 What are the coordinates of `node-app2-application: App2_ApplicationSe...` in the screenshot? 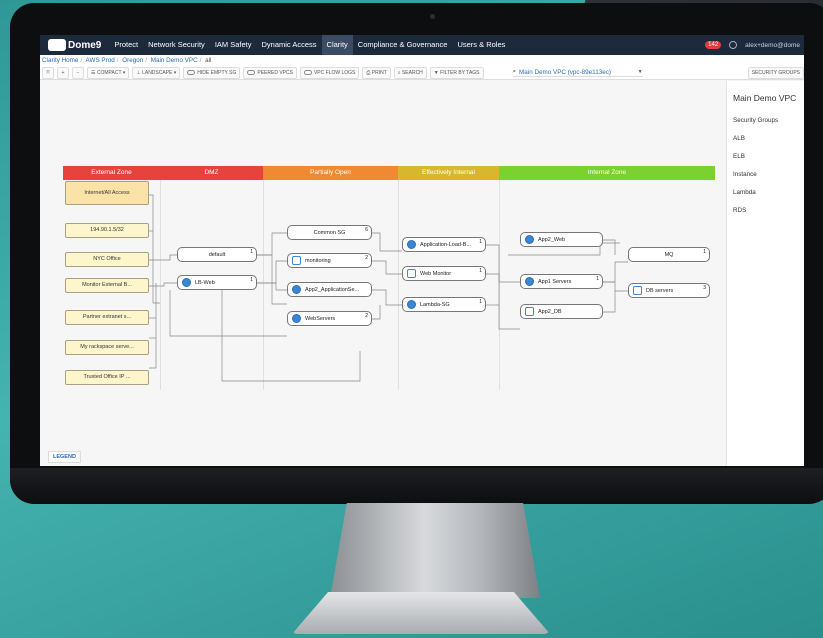 It's located at (329, 289).